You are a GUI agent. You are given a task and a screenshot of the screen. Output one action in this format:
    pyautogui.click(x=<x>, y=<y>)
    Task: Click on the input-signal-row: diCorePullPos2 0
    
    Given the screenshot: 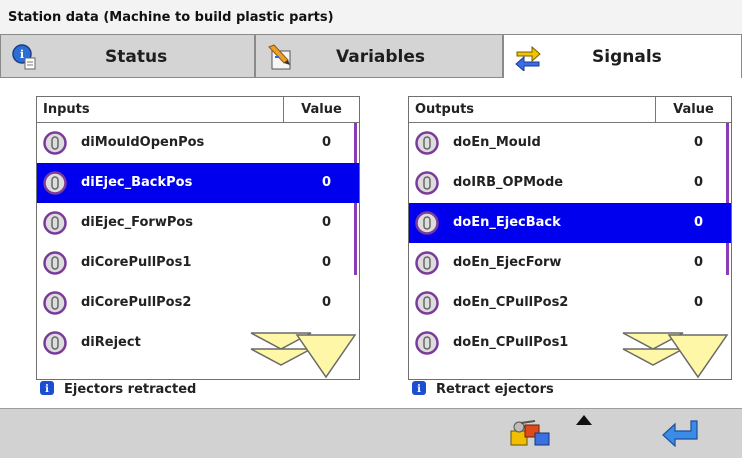 What is the action you would take?
    pyautogui.click(x=198, y=303)
    